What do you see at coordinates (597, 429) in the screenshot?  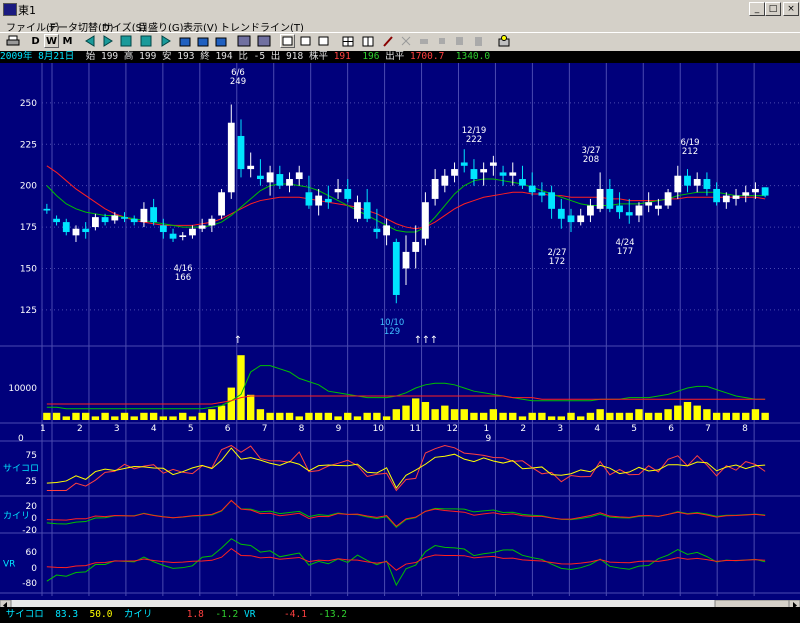 I see `month-label: 4` at bounding box center [597, 429].